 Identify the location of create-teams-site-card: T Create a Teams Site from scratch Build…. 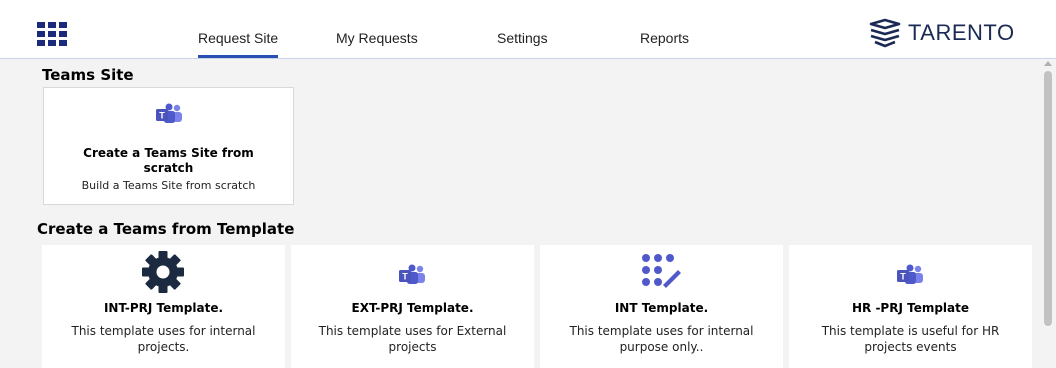
(168, 146).